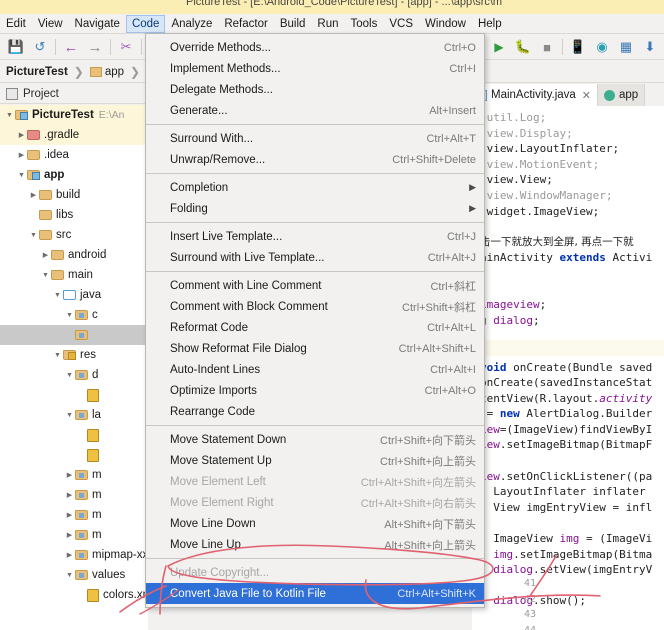 The width and height of the screenshot is (664, 630). I want to click on tree-row: ▼ c, so click(74, 315).